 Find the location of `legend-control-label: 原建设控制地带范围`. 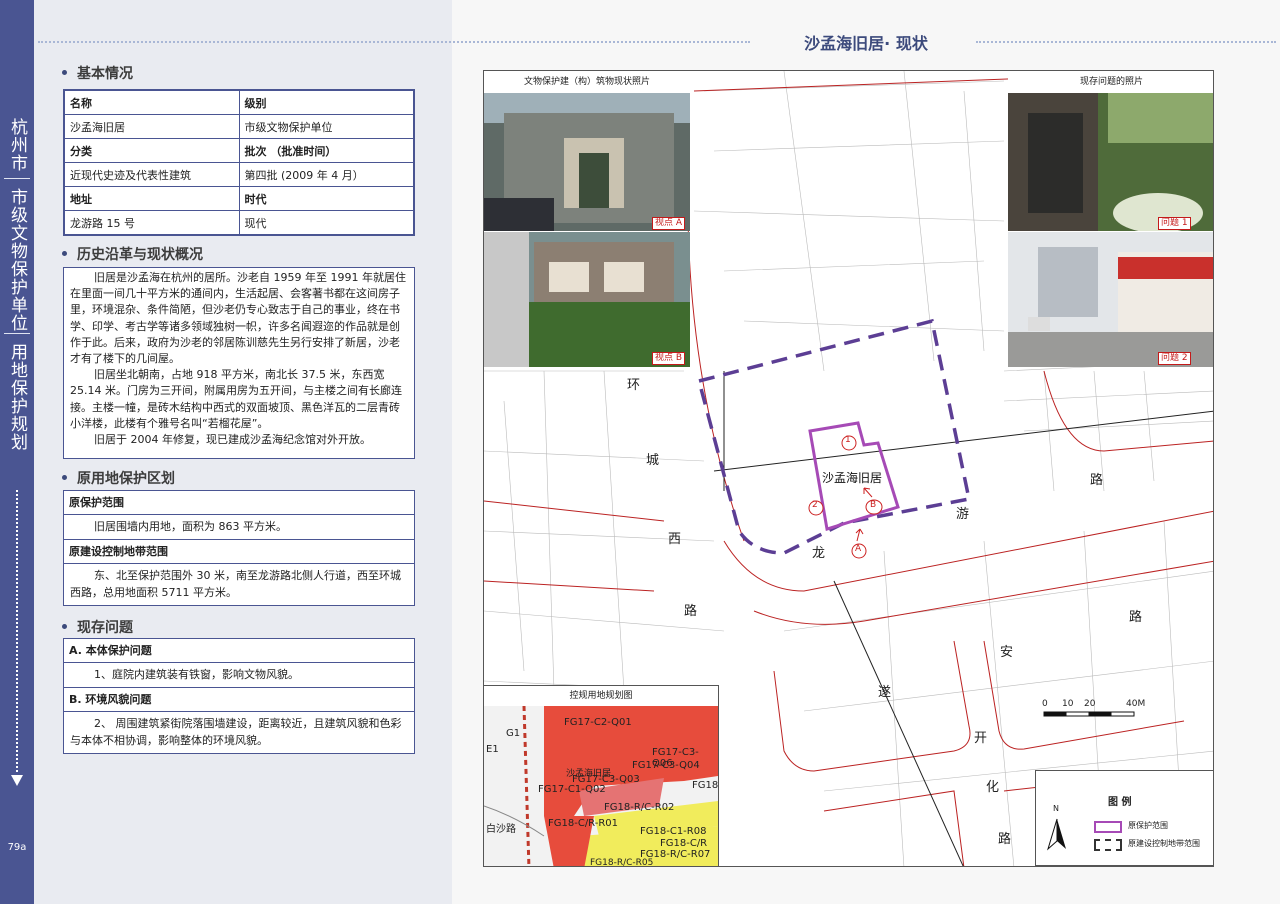

legend-control-label: 原建设控制地带范围 is located at coordinates (1164, 843).